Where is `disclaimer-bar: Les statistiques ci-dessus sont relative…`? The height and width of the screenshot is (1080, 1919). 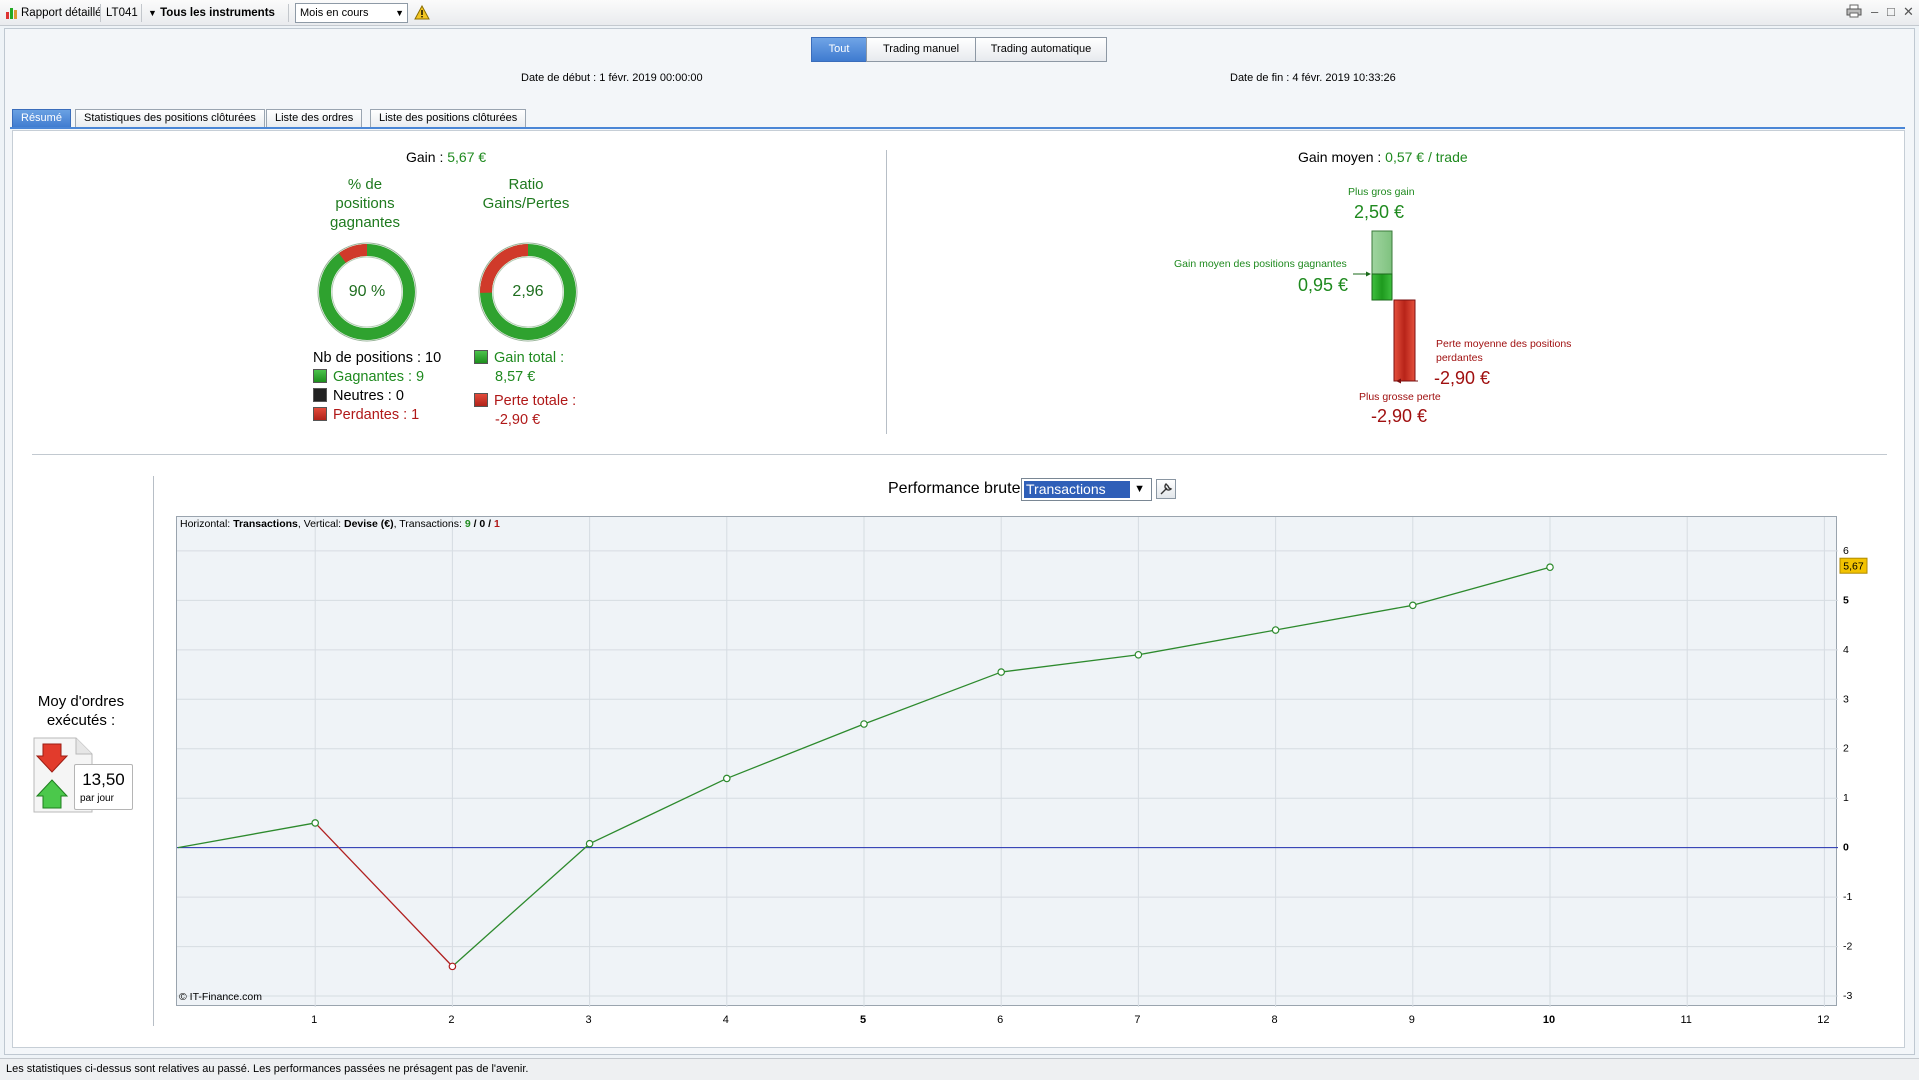 disclaimer-bar: Les statistiques ci-dessus sont relative… is located at coordinates (959, 1069).